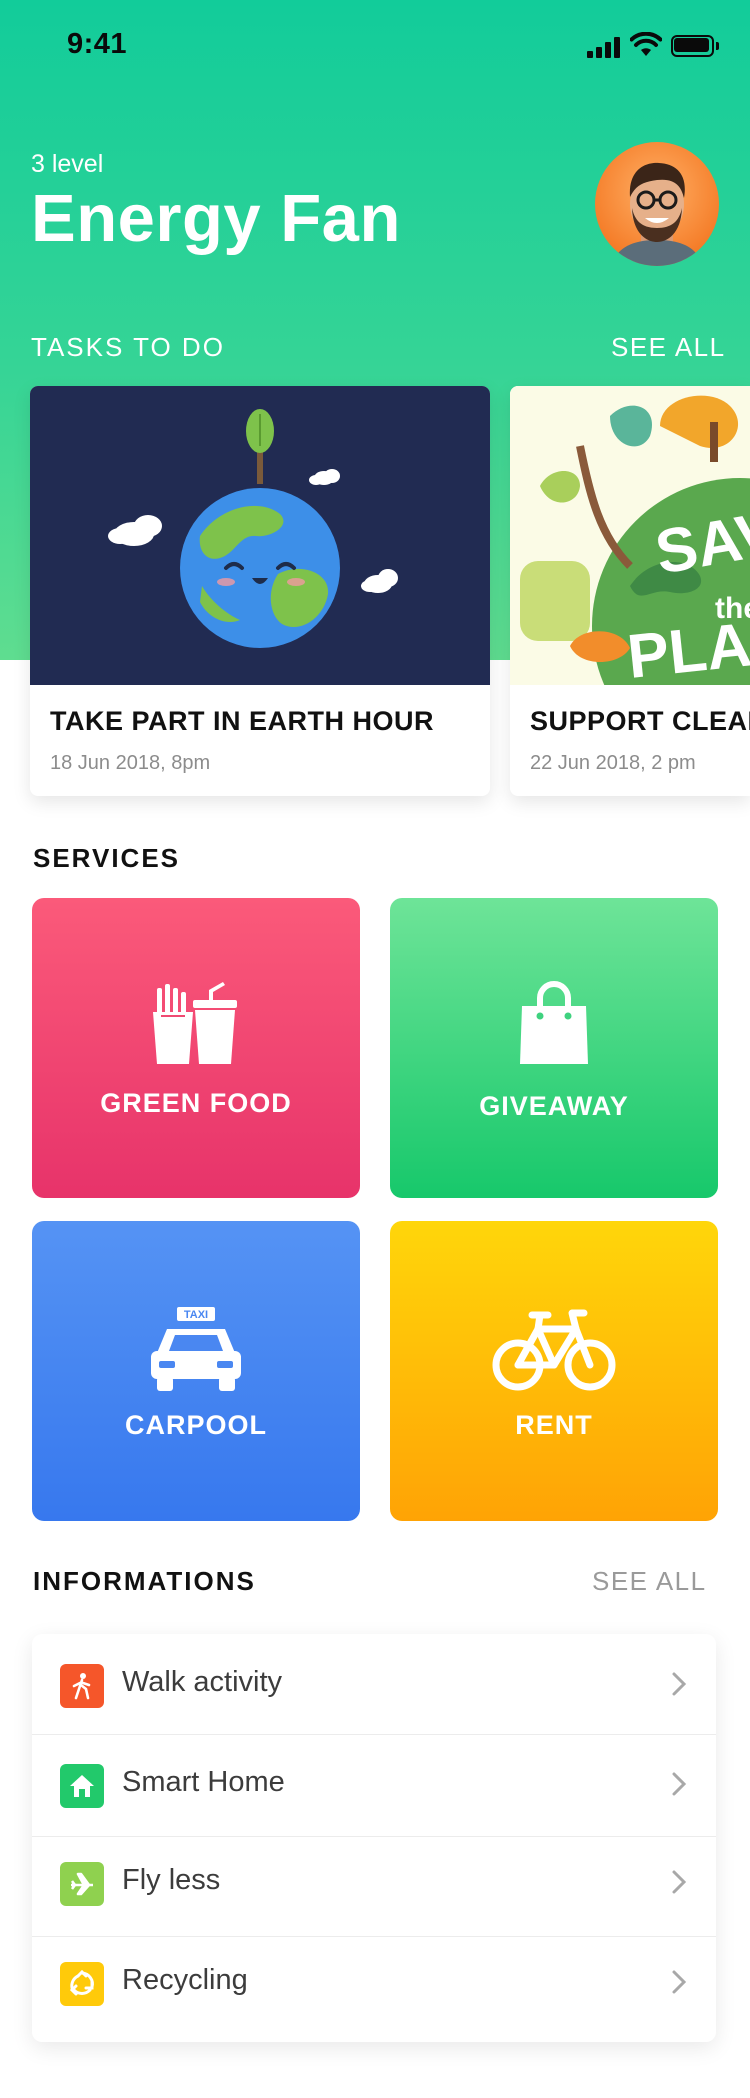 Image resolution: width=750 pixels, height=2098 pixels. What do you see at coordinates (216, 218) in the screenshot?
I see `page-title: Energy Fan` at bounding box center [216, 218].